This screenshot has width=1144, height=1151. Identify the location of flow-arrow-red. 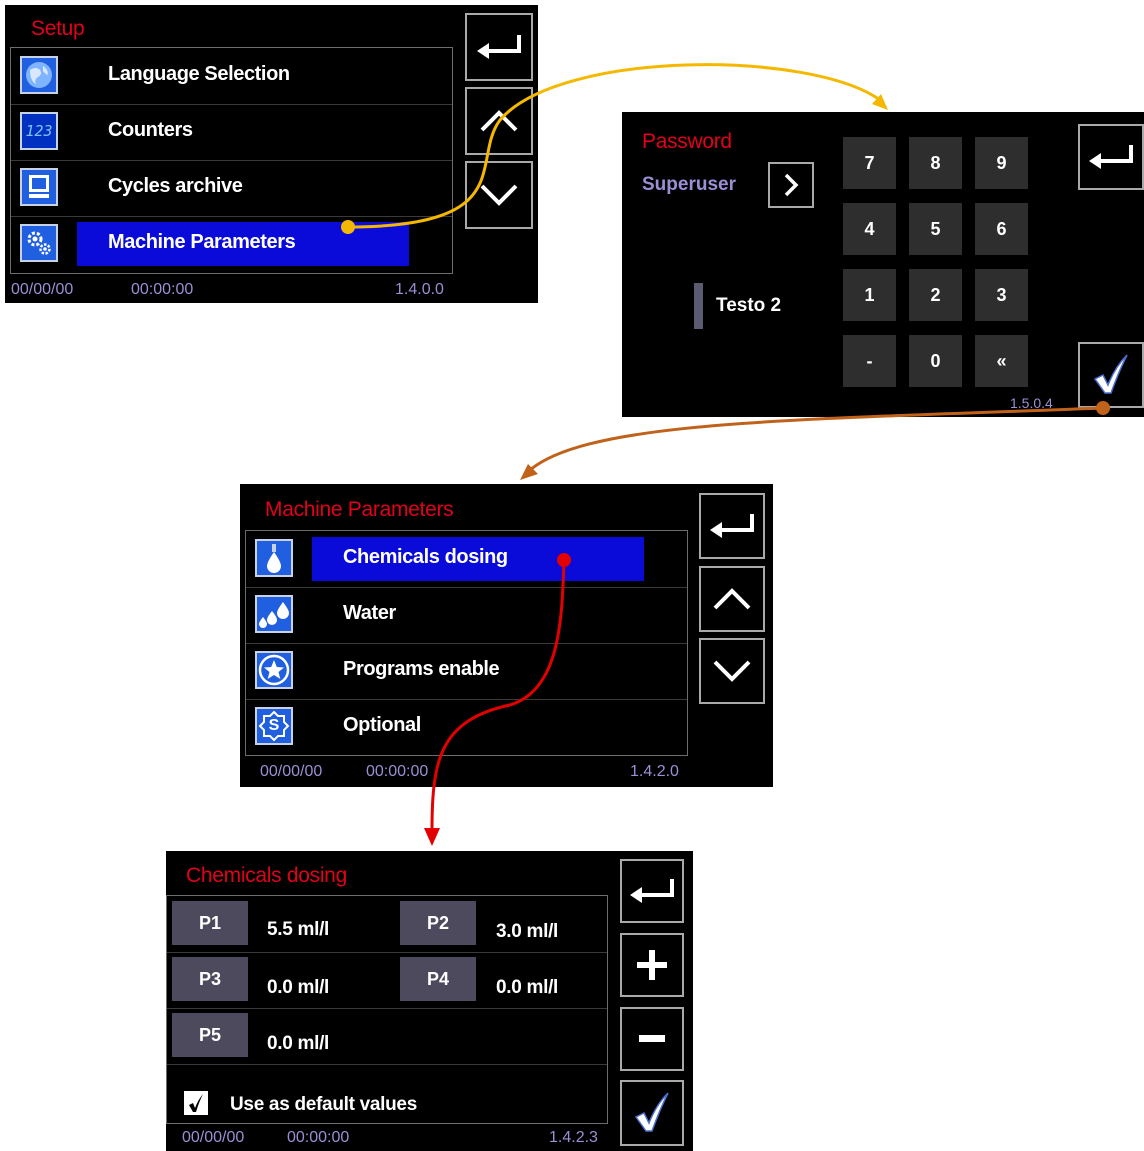
(498, 695).